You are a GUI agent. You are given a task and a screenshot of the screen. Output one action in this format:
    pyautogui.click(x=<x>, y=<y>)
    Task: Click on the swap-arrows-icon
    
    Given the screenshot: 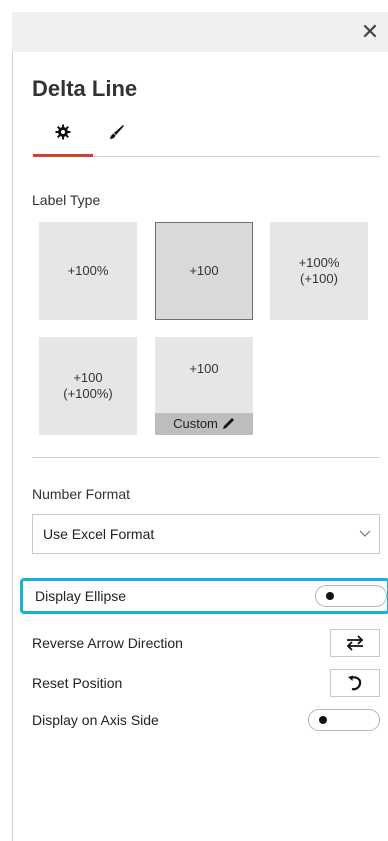 What is the action you would take?
    pyautogui.click(x=355, y=643)
    